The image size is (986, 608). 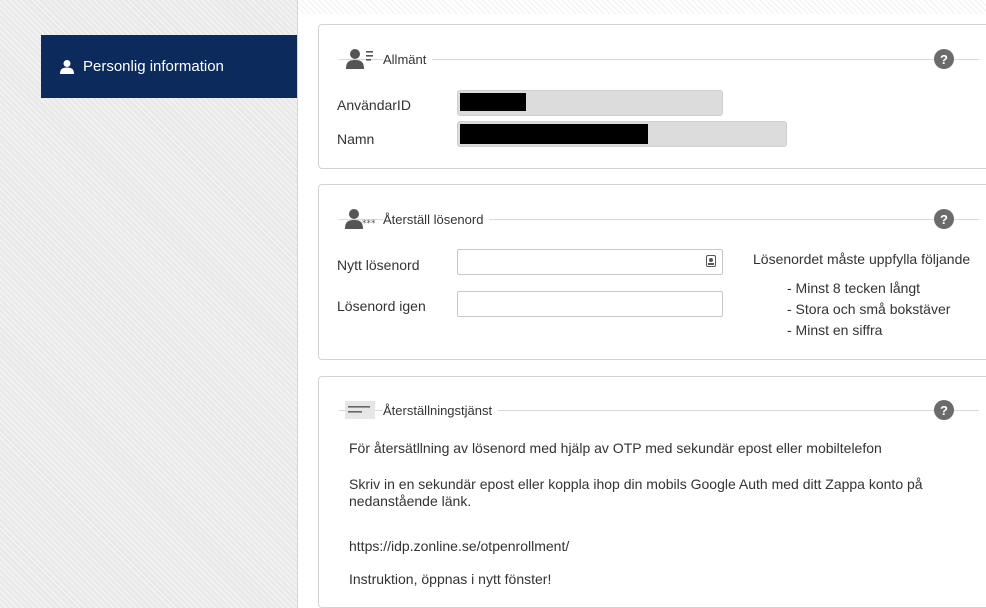 I want to click on new-password-input, so click(x=590, y=262).